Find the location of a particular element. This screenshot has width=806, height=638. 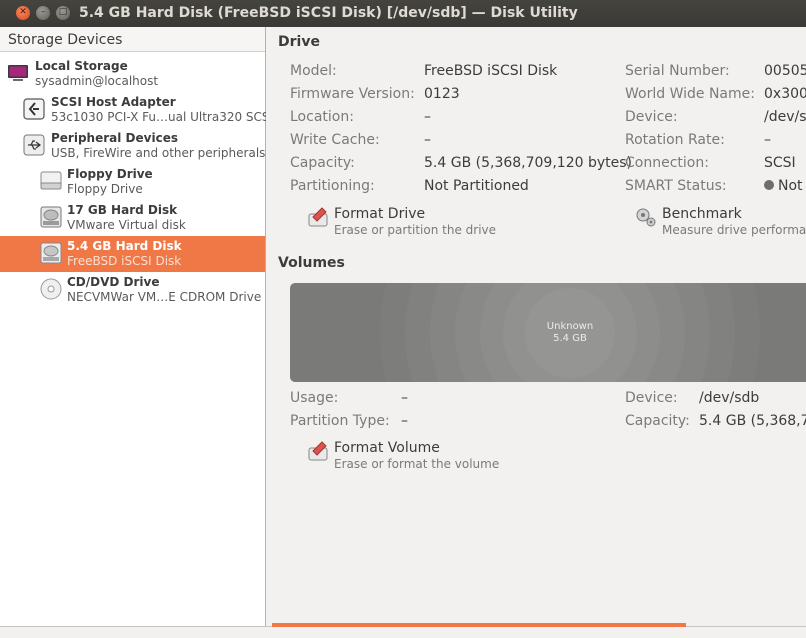

volume-device-label: Device: is located at coordinates (651, 398).